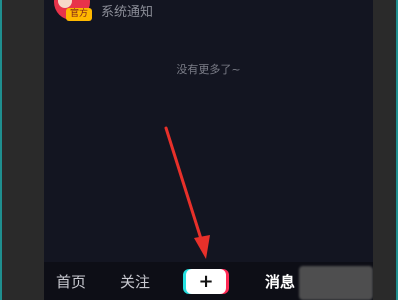  I want to click on tab-messages: 消息, so click(280, 282).